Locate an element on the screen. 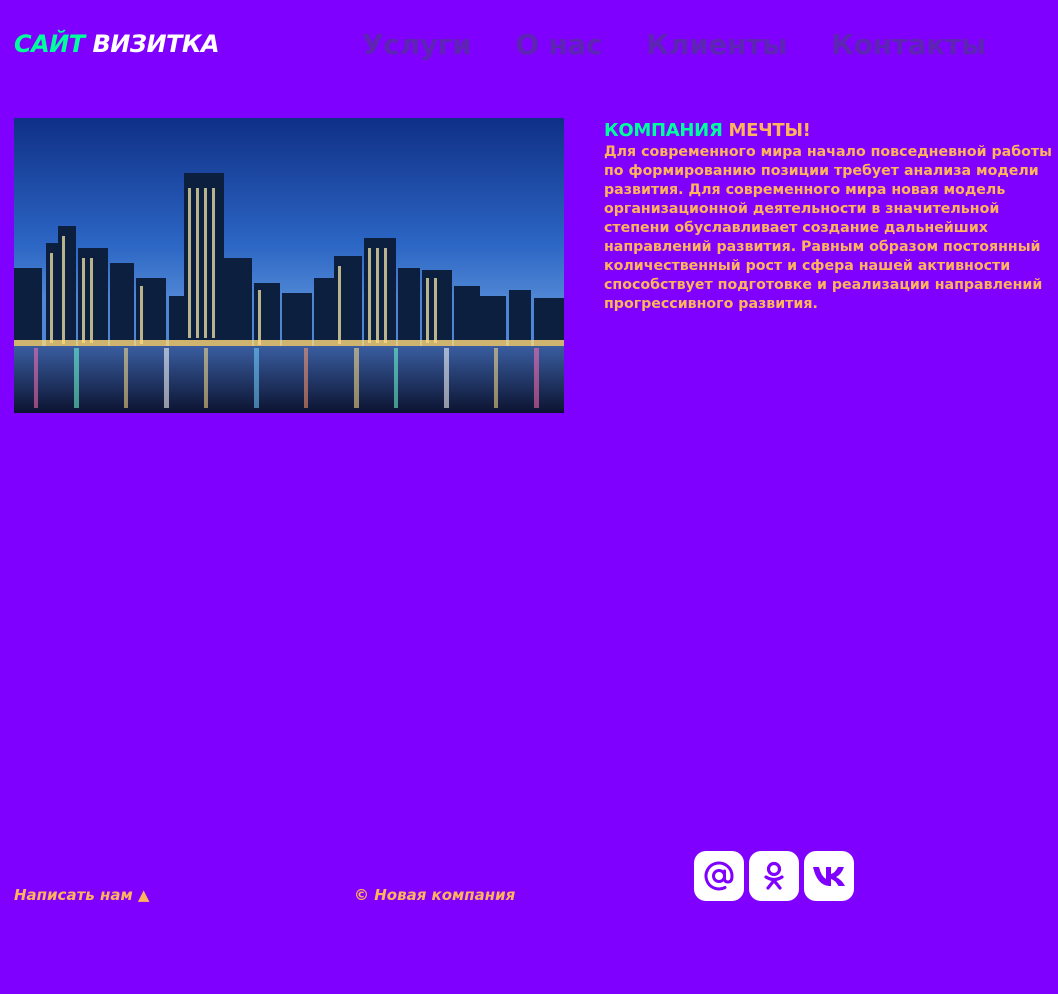 The height and width of the screenshot is (994, 1058). odnoklassniki-icon is located at coordinates (774, 875).